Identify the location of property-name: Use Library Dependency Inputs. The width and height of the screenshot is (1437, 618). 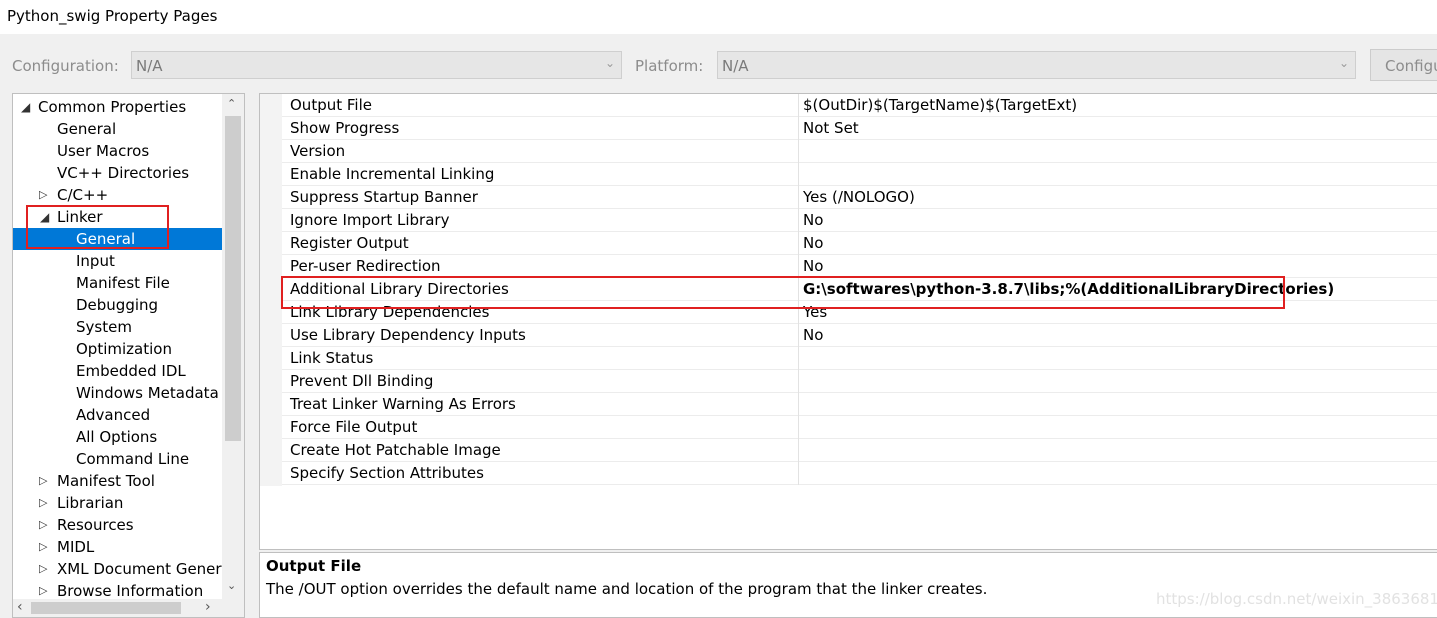
(408, 335).